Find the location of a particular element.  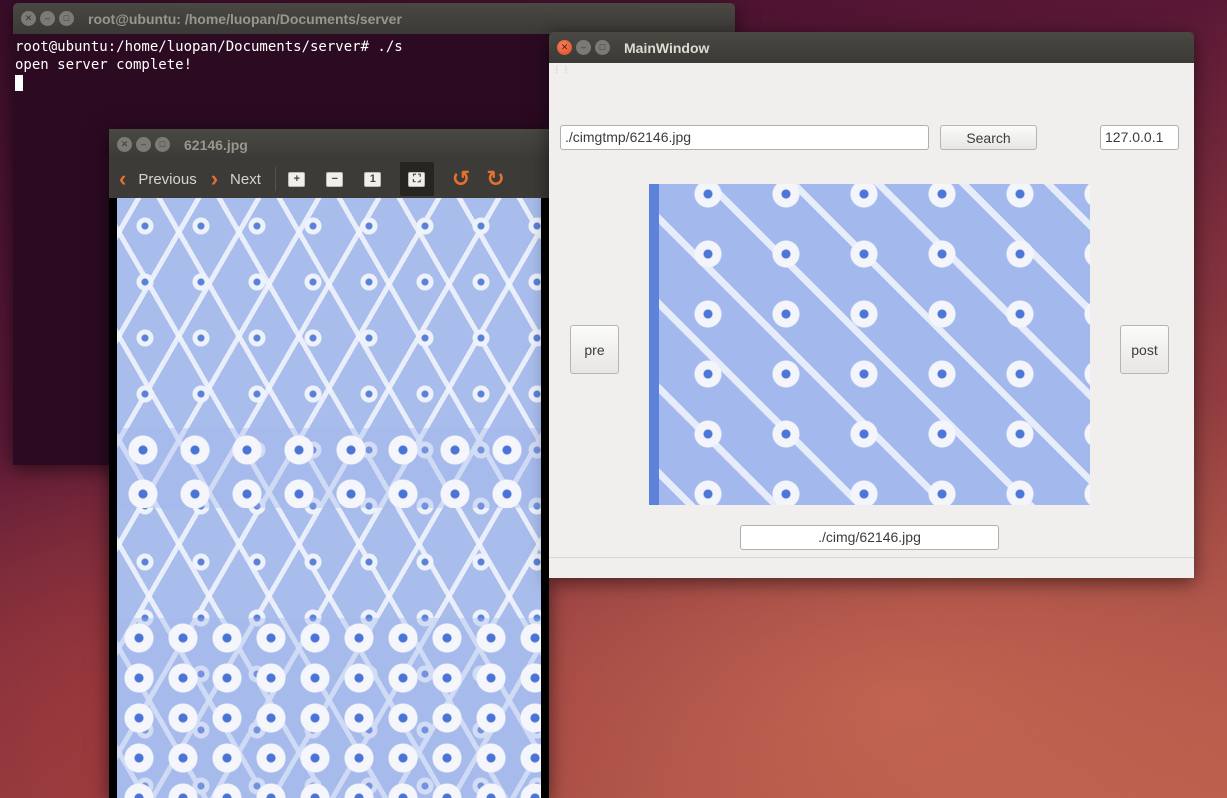

ip-input: 127.0.0.1 is located at coordinates (1139, 137).